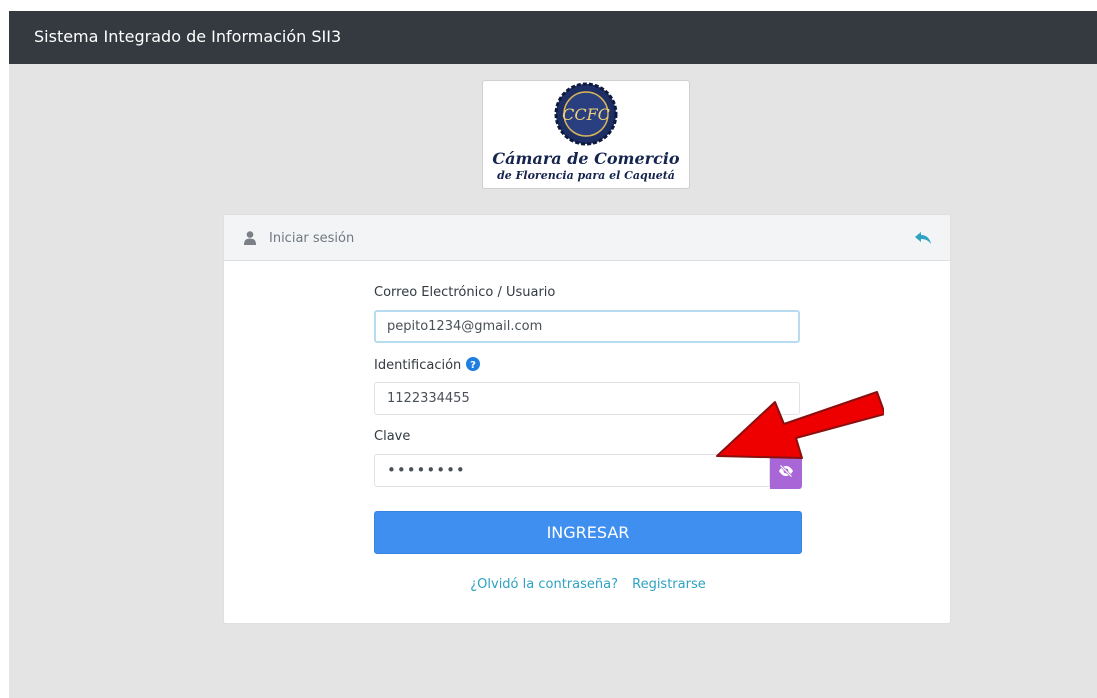 Image resolution: width=1097 pixels, height=698 pixels. What do you see at coordinates (800, 425) in the screenshot?
I see `annotation-arrow` at bounding box center [800, 425].